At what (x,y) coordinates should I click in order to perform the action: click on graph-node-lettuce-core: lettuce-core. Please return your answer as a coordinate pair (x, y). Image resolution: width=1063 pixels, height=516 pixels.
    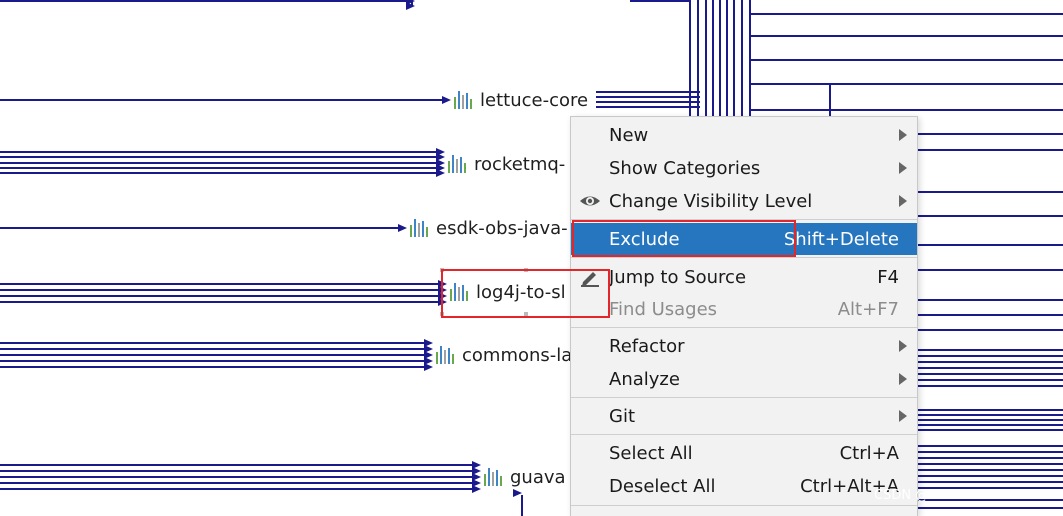
    Looking at the image, I should click on (521, 100).